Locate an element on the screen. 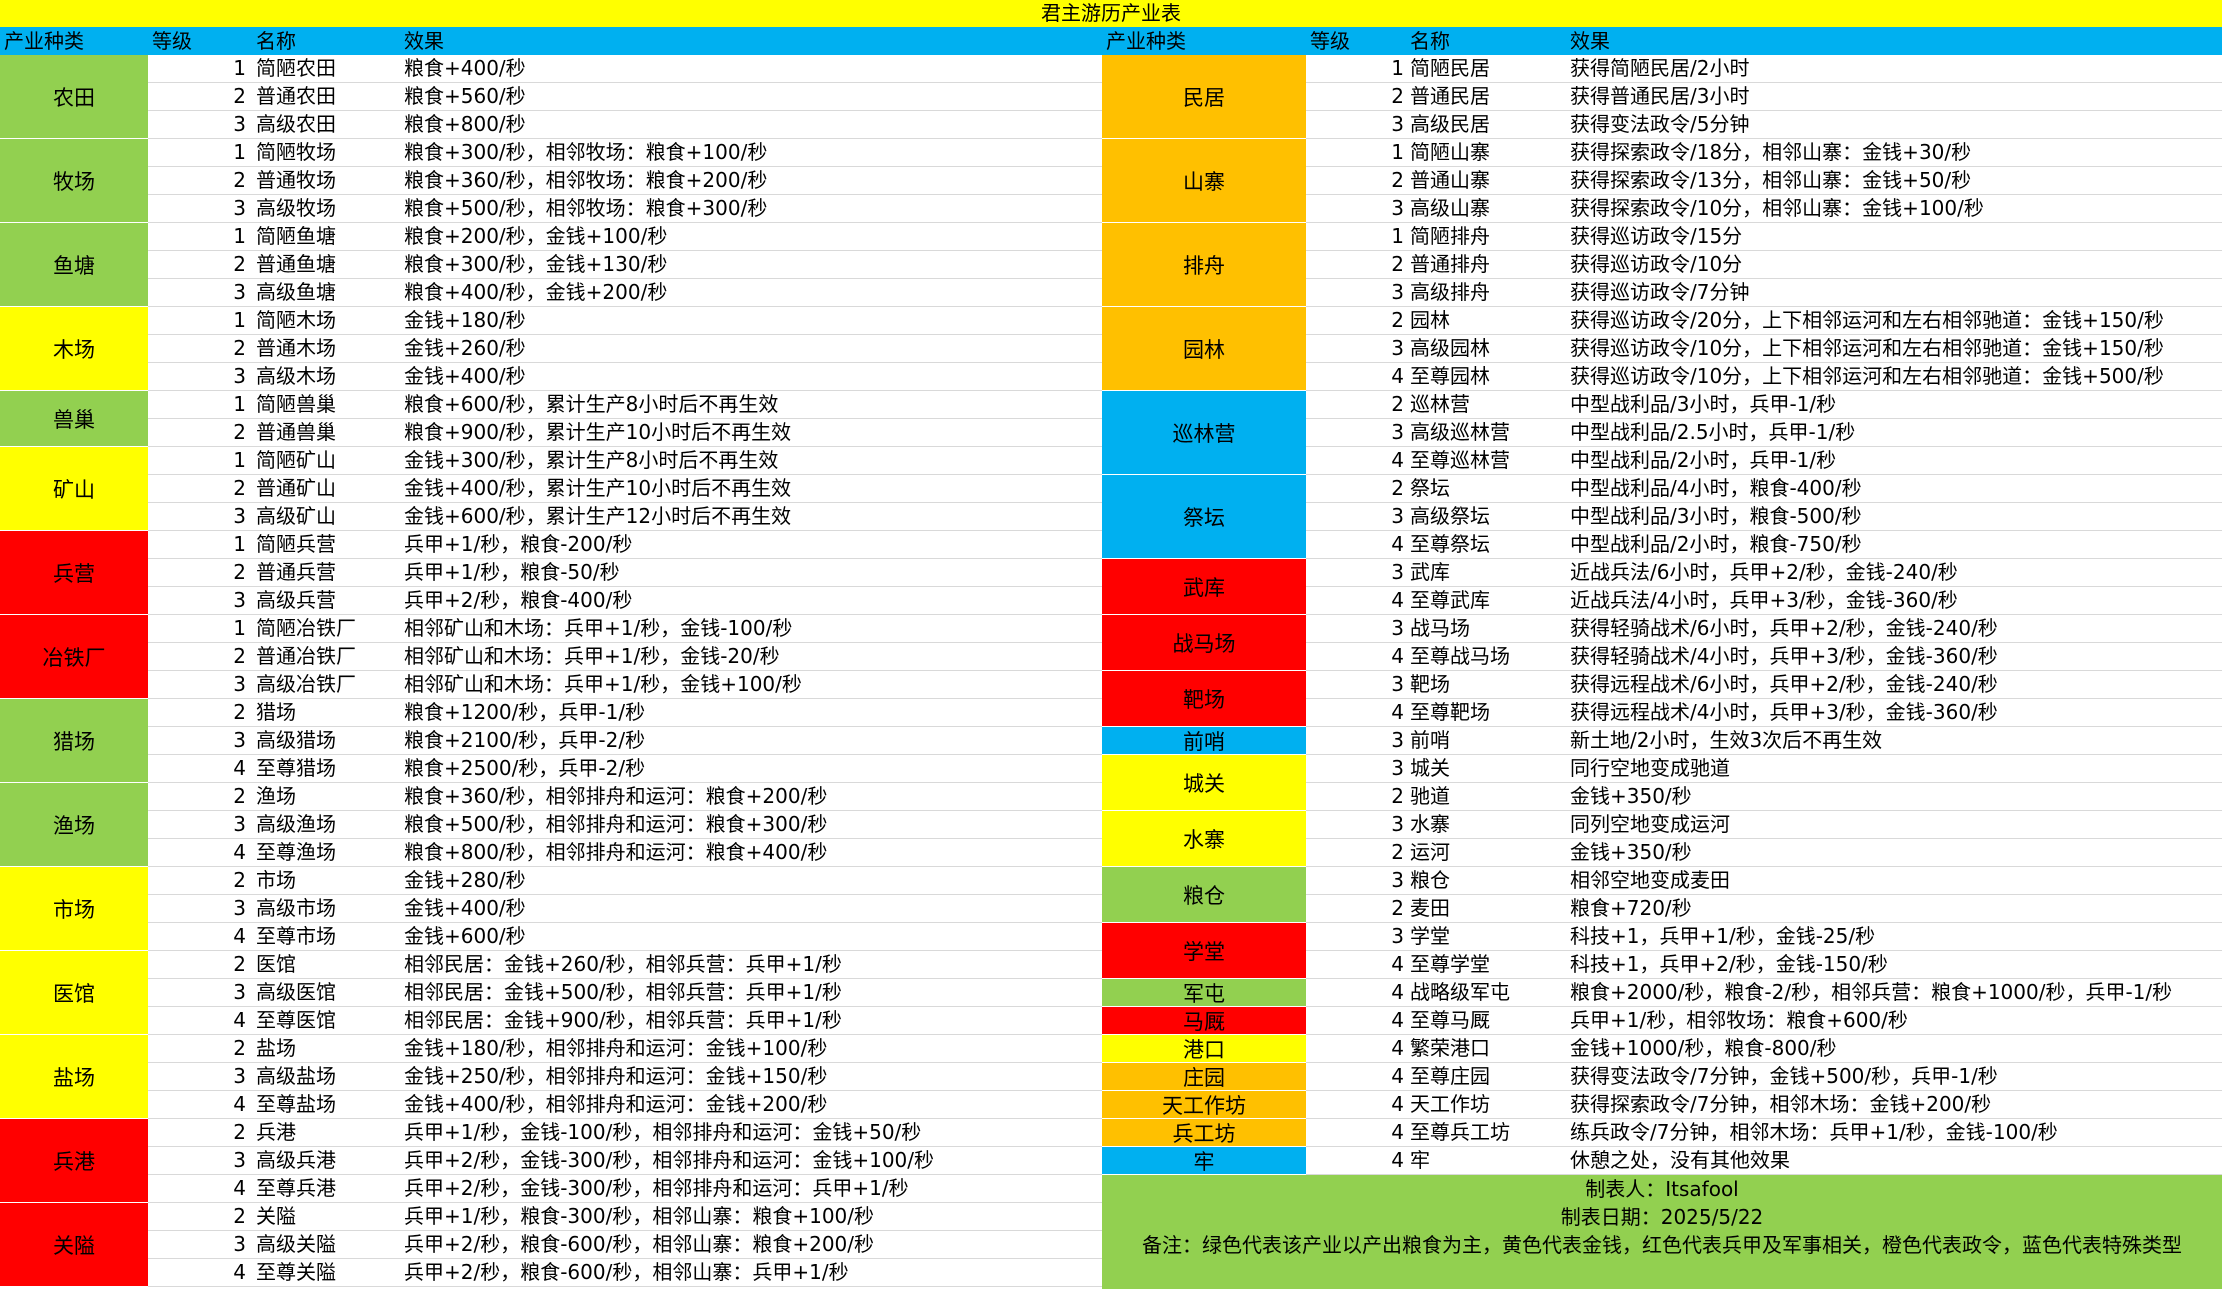 This screenshot has height=1289, width=2222. category-cell: 城关 is located at coordinates (1204, 783).